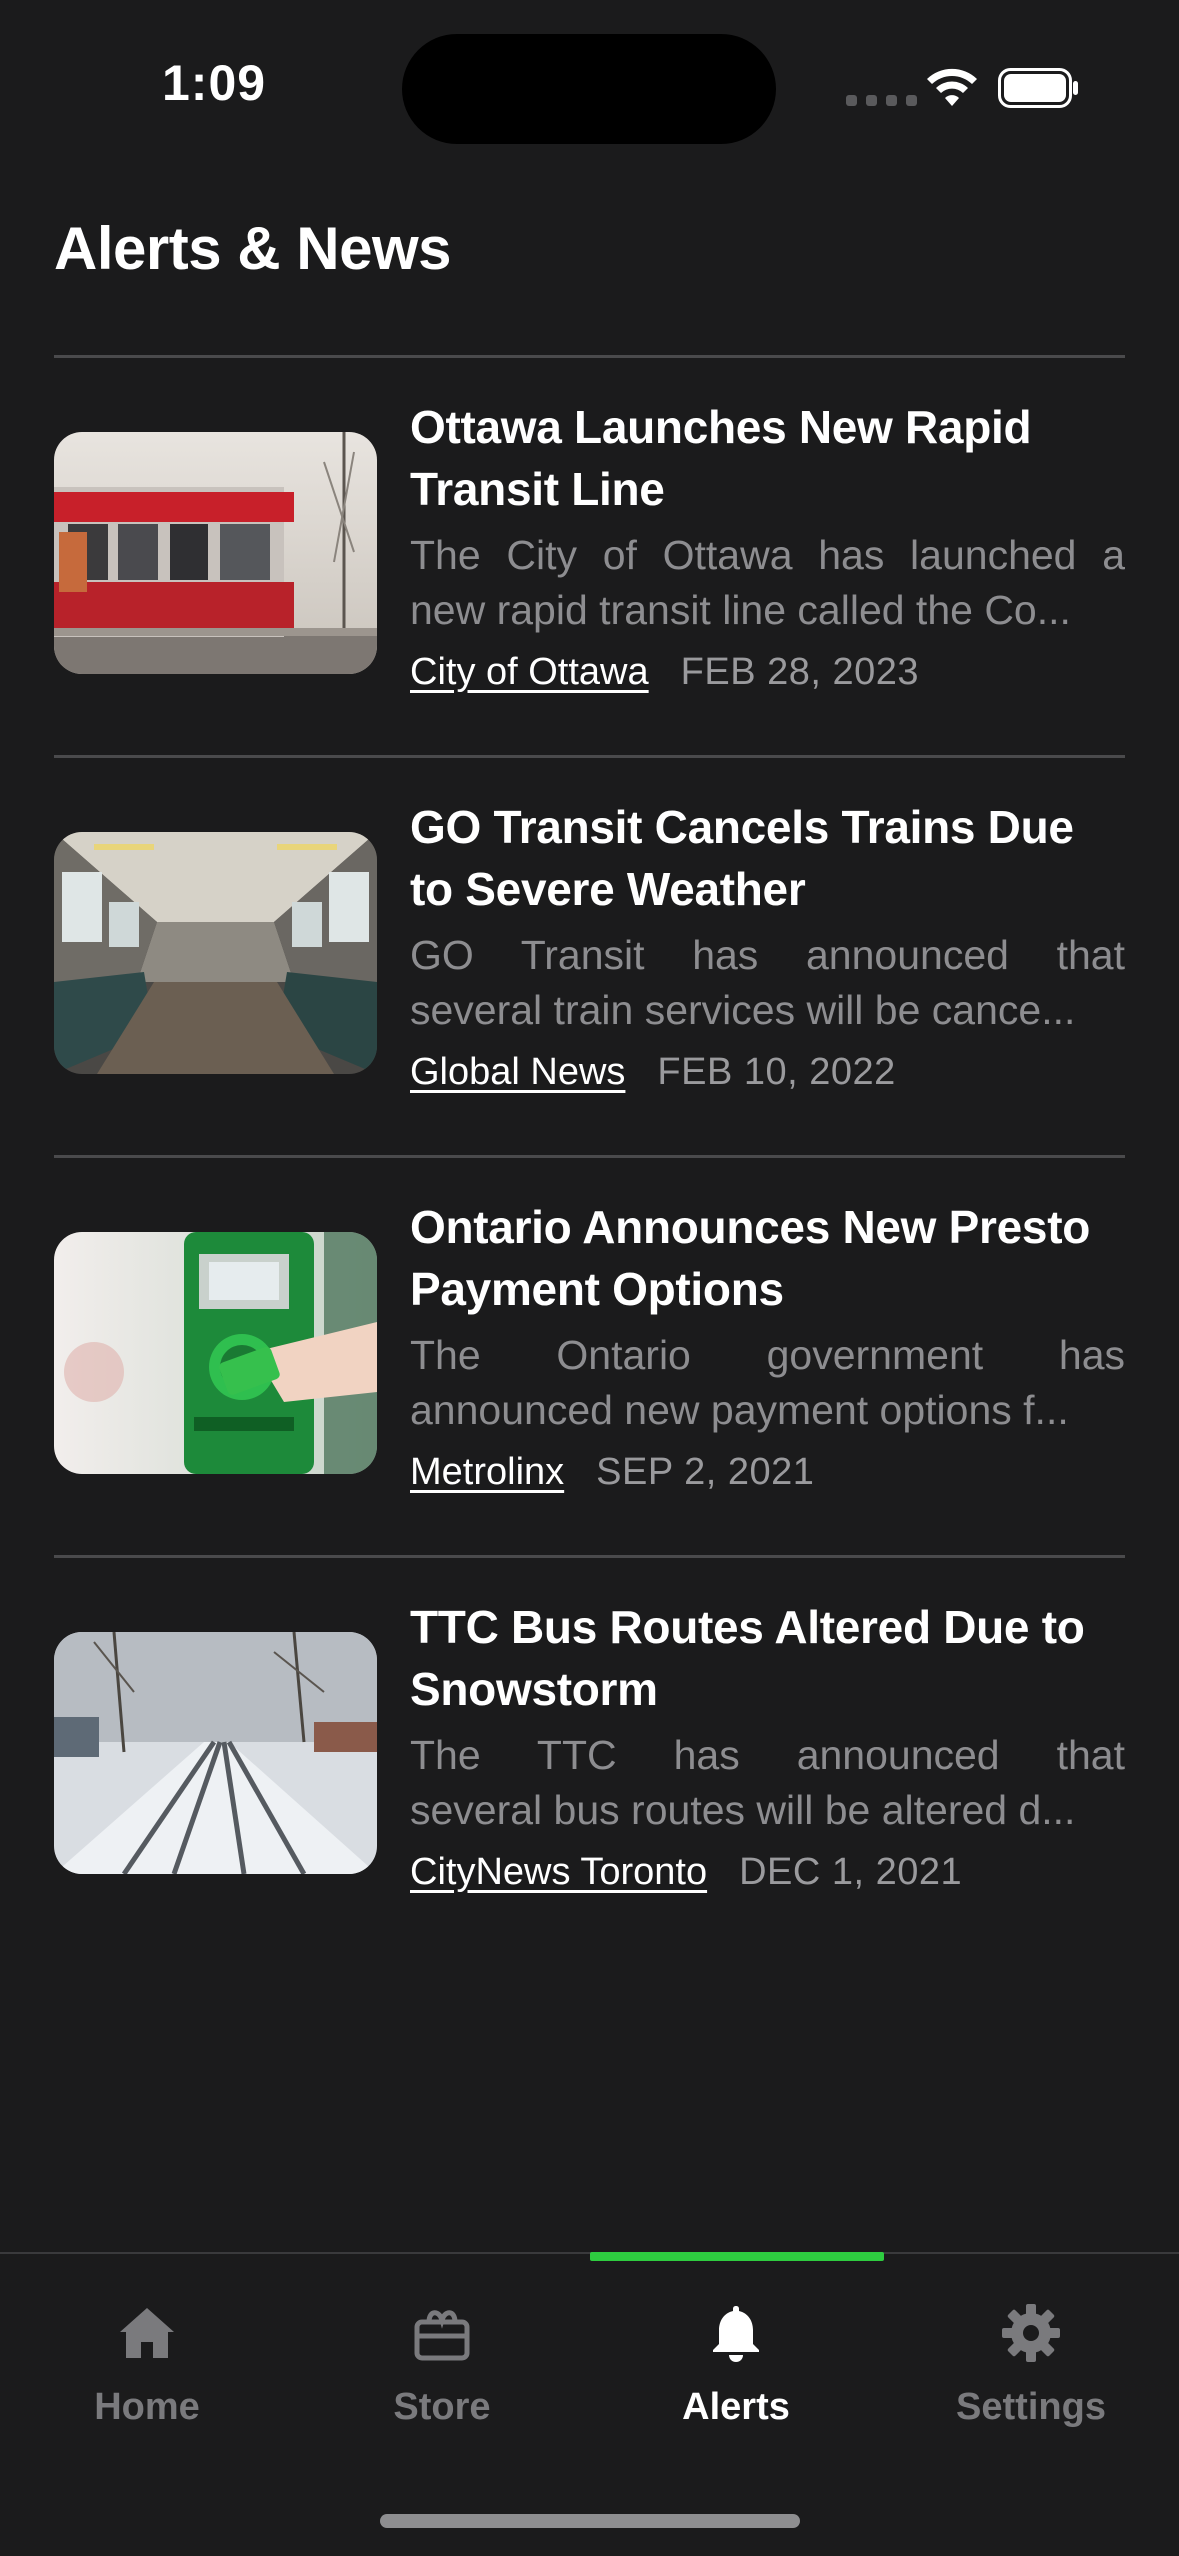 This screenshot has width=1179, height=2556. I want to click on home-icon, so click(147, 2333).